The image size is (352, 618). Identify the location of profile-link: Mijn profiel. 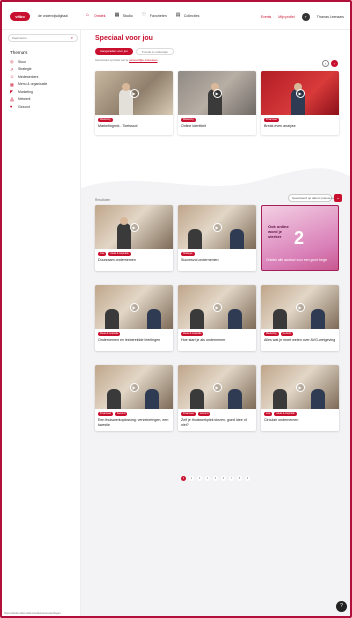
(286, 17).